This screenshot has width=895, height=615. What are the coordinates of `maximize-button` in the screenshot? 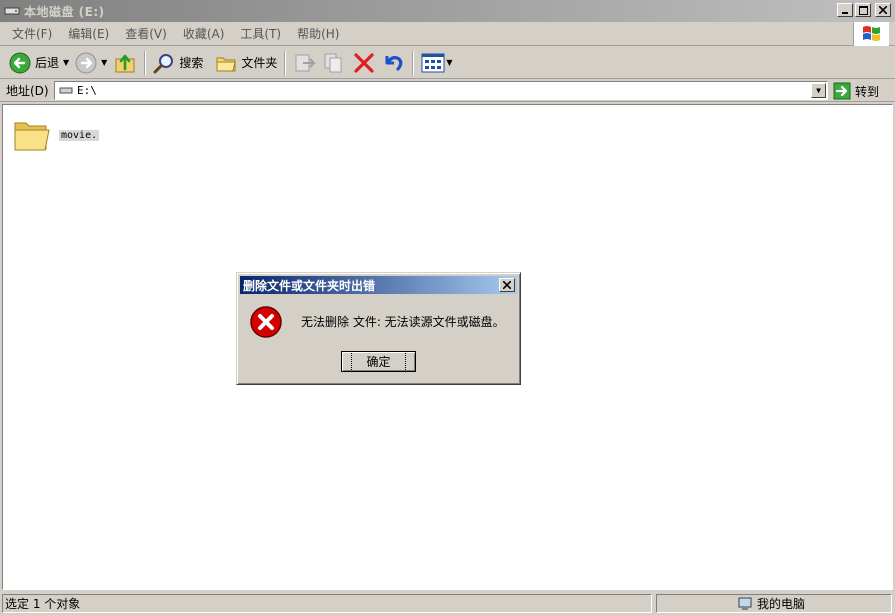 It's located at (863, 10).